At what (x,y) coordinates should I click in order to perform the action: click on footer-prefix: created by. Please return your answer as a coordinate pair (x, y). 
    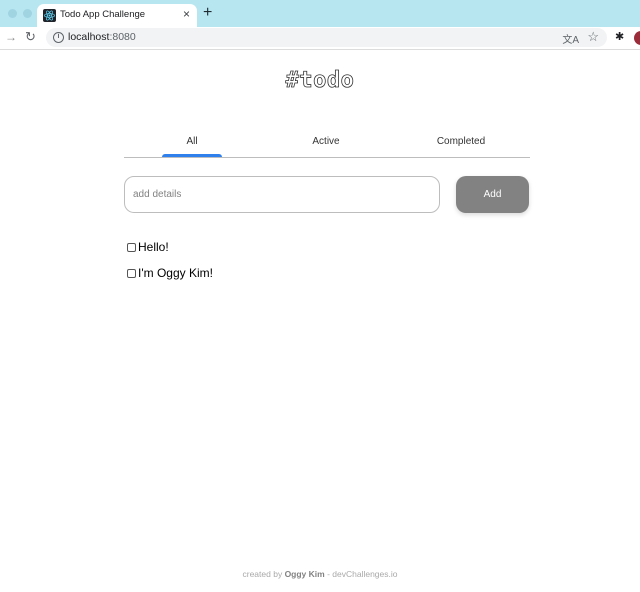
    Looking at the image, I should click on (263, 574).